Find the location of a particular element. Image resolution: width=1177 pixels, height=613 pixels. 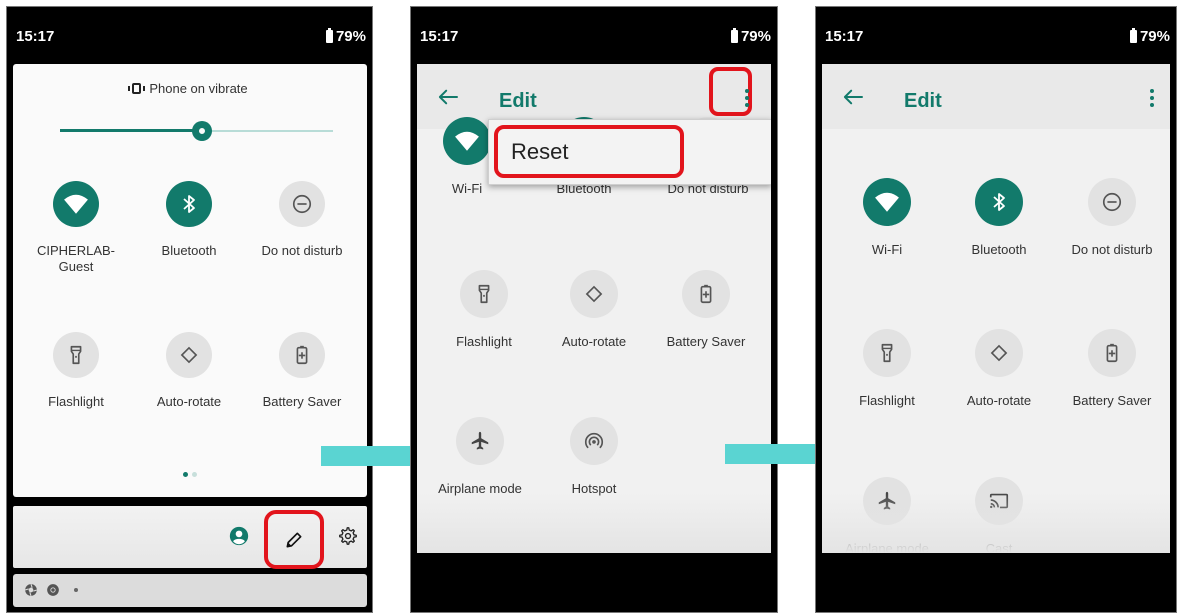

slider-fill is located at coordinates (131, 130).